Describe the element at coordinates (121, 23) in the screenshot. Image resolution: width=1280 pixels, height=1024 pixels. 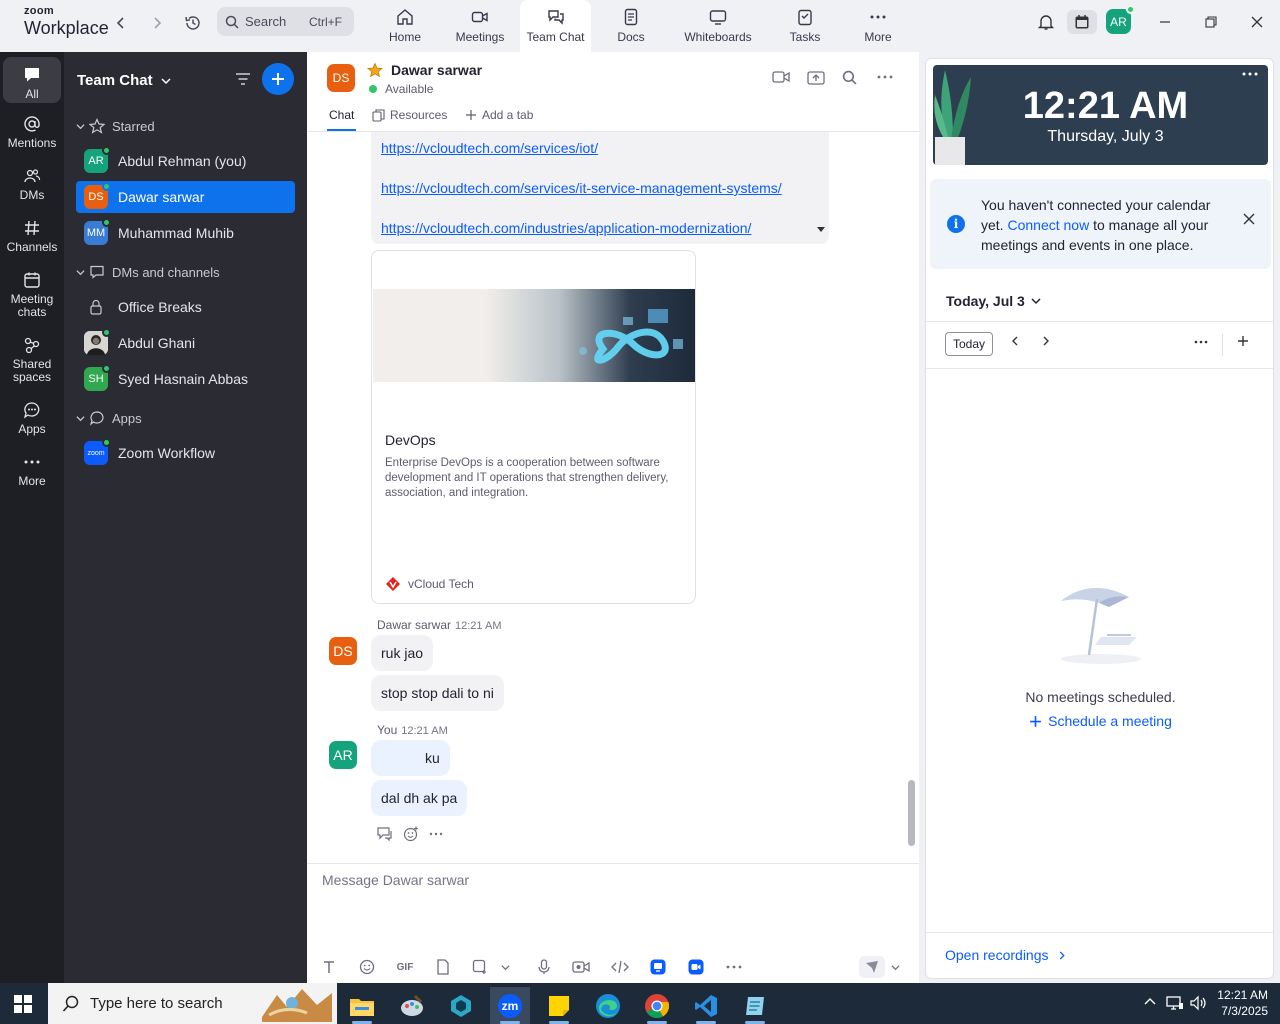
I see `back-arrow-icon` at that location.